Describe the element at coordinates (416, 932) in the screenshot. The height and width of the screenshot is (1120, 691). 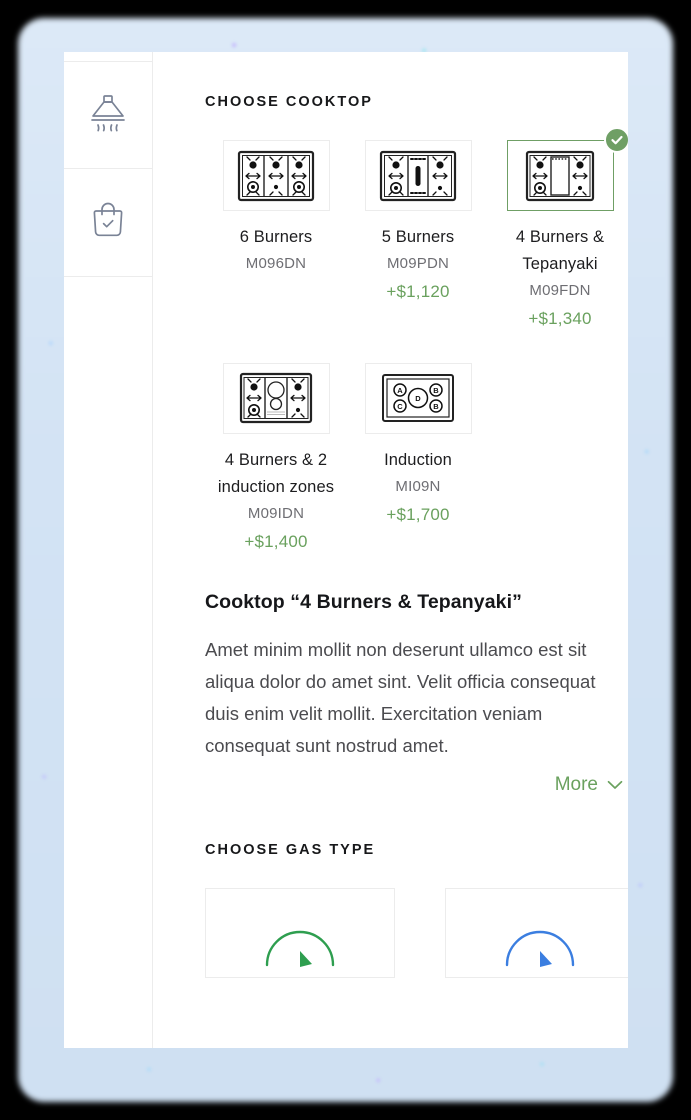
I see `gas-options` at that location.